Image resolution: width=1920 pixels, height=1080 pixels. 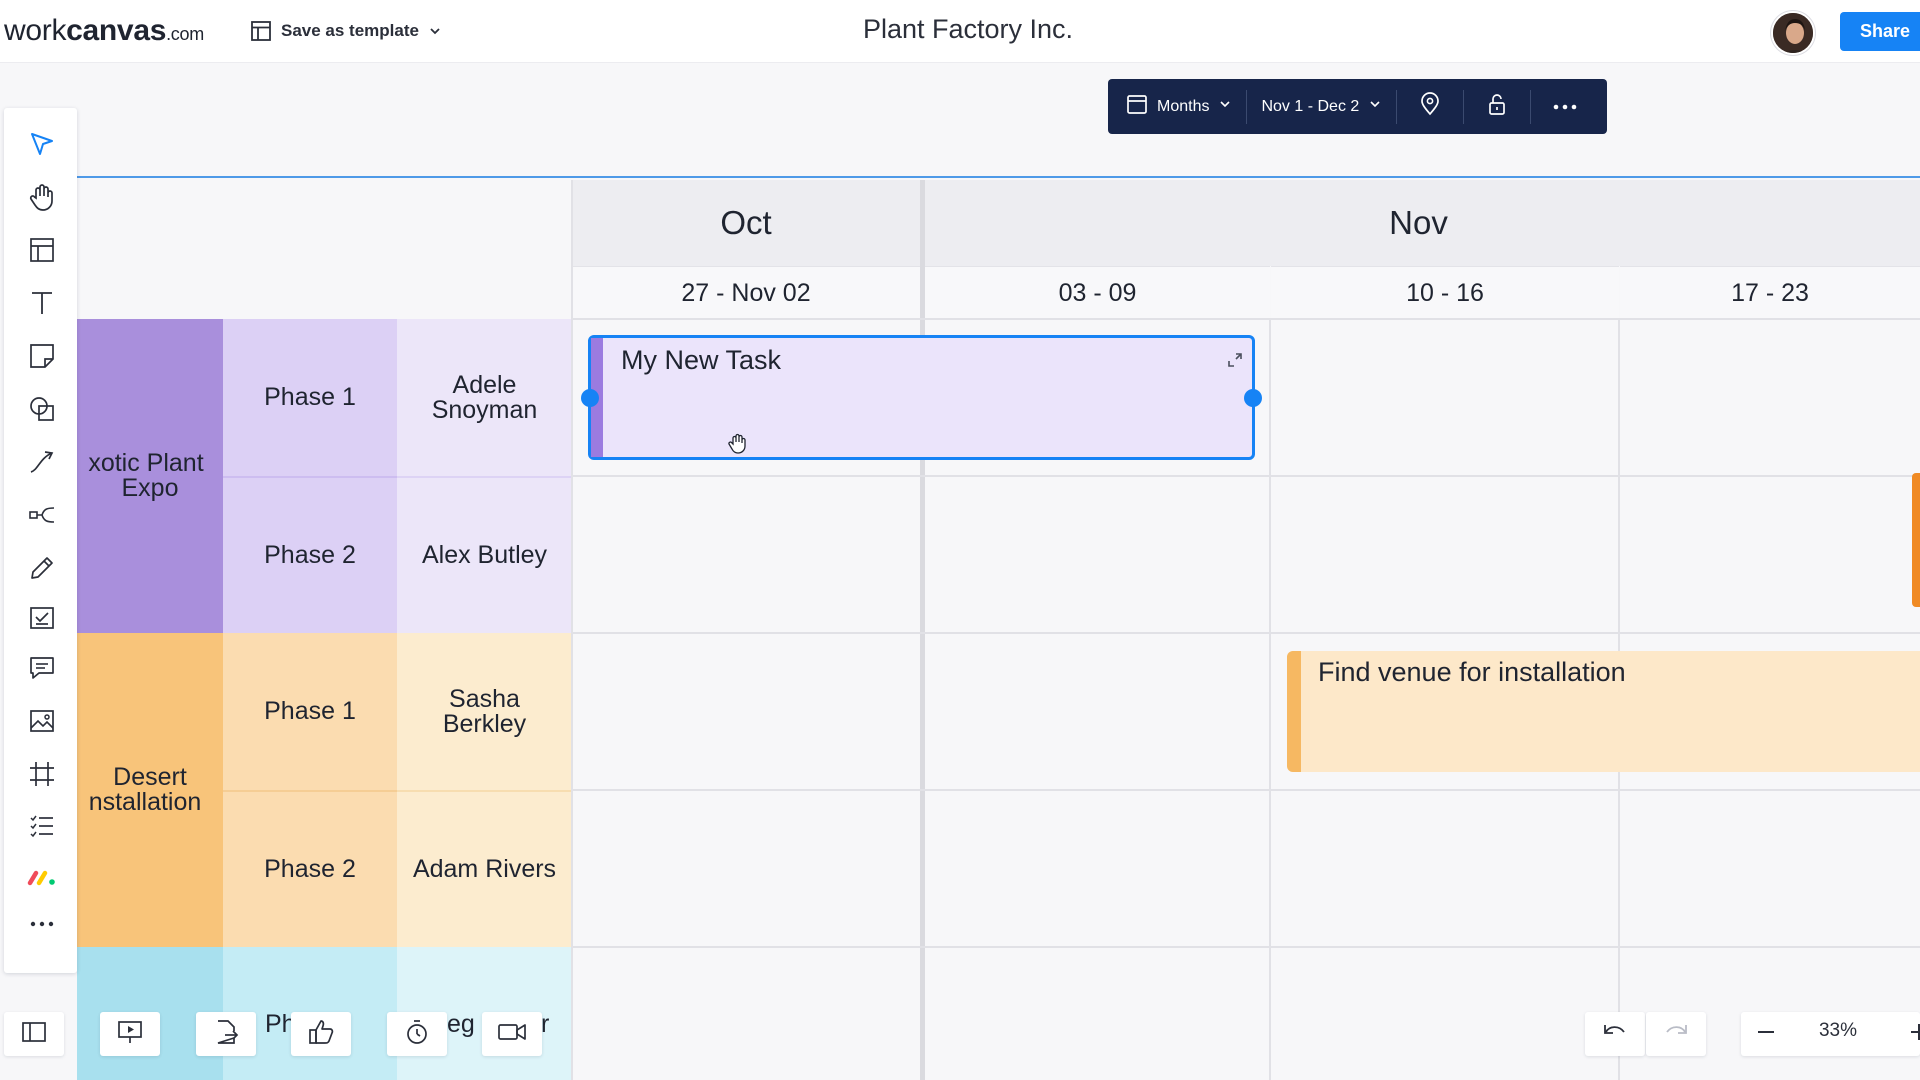 I want to click on owner-cell: Alex Butley, so click(x=484, y=554).